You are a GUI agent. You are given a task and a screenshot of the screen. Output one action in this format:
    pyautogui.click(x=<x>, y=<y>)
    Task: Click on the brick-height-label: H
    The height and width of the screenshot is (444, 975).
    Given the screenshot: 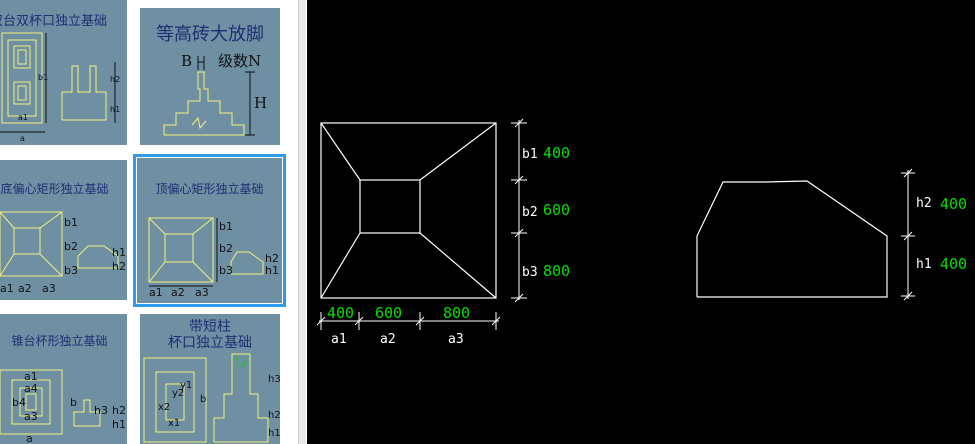 What is the action you would take?
    pyautogui.click(x=260, y=103)
    